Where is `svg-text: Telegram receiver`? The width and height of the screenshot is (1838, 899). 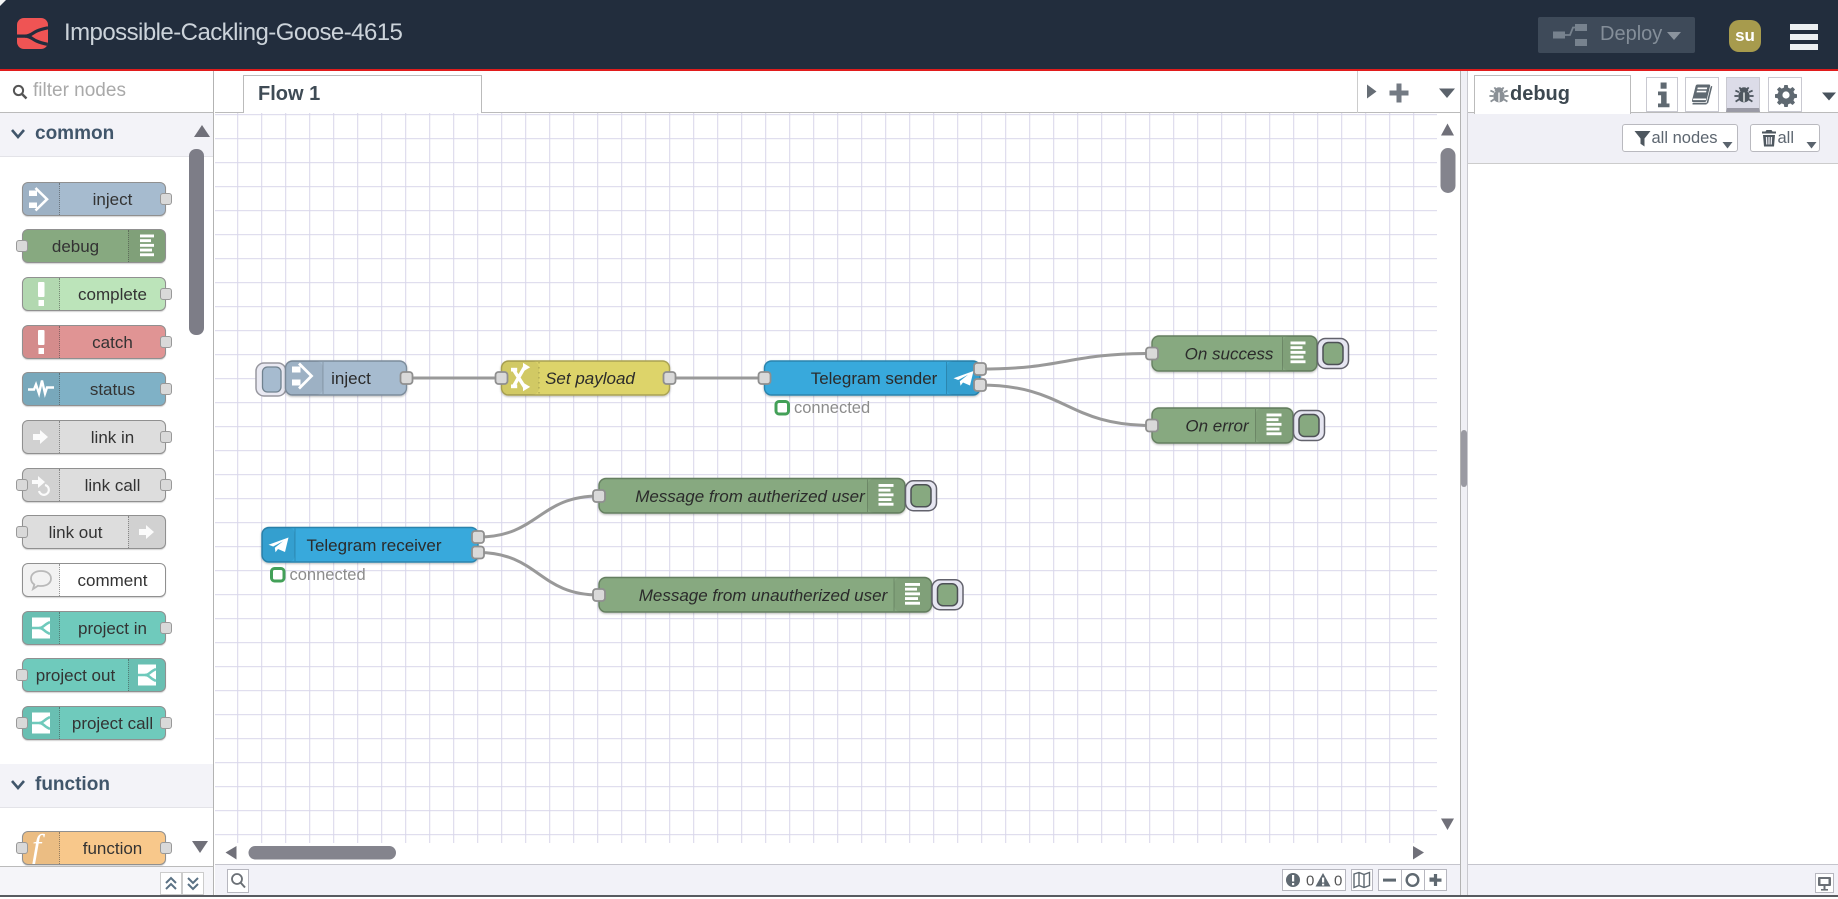 svg-text: Telegram receiver is located at coordinates (373, 545).